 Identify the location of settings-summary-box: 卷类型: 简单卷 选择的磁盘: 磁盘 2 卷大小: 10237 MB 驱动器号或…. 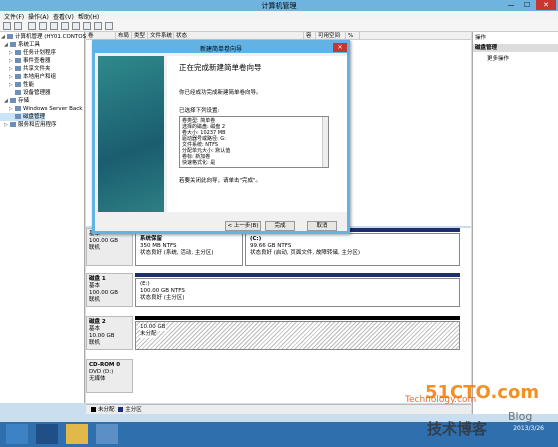
(254, 142).